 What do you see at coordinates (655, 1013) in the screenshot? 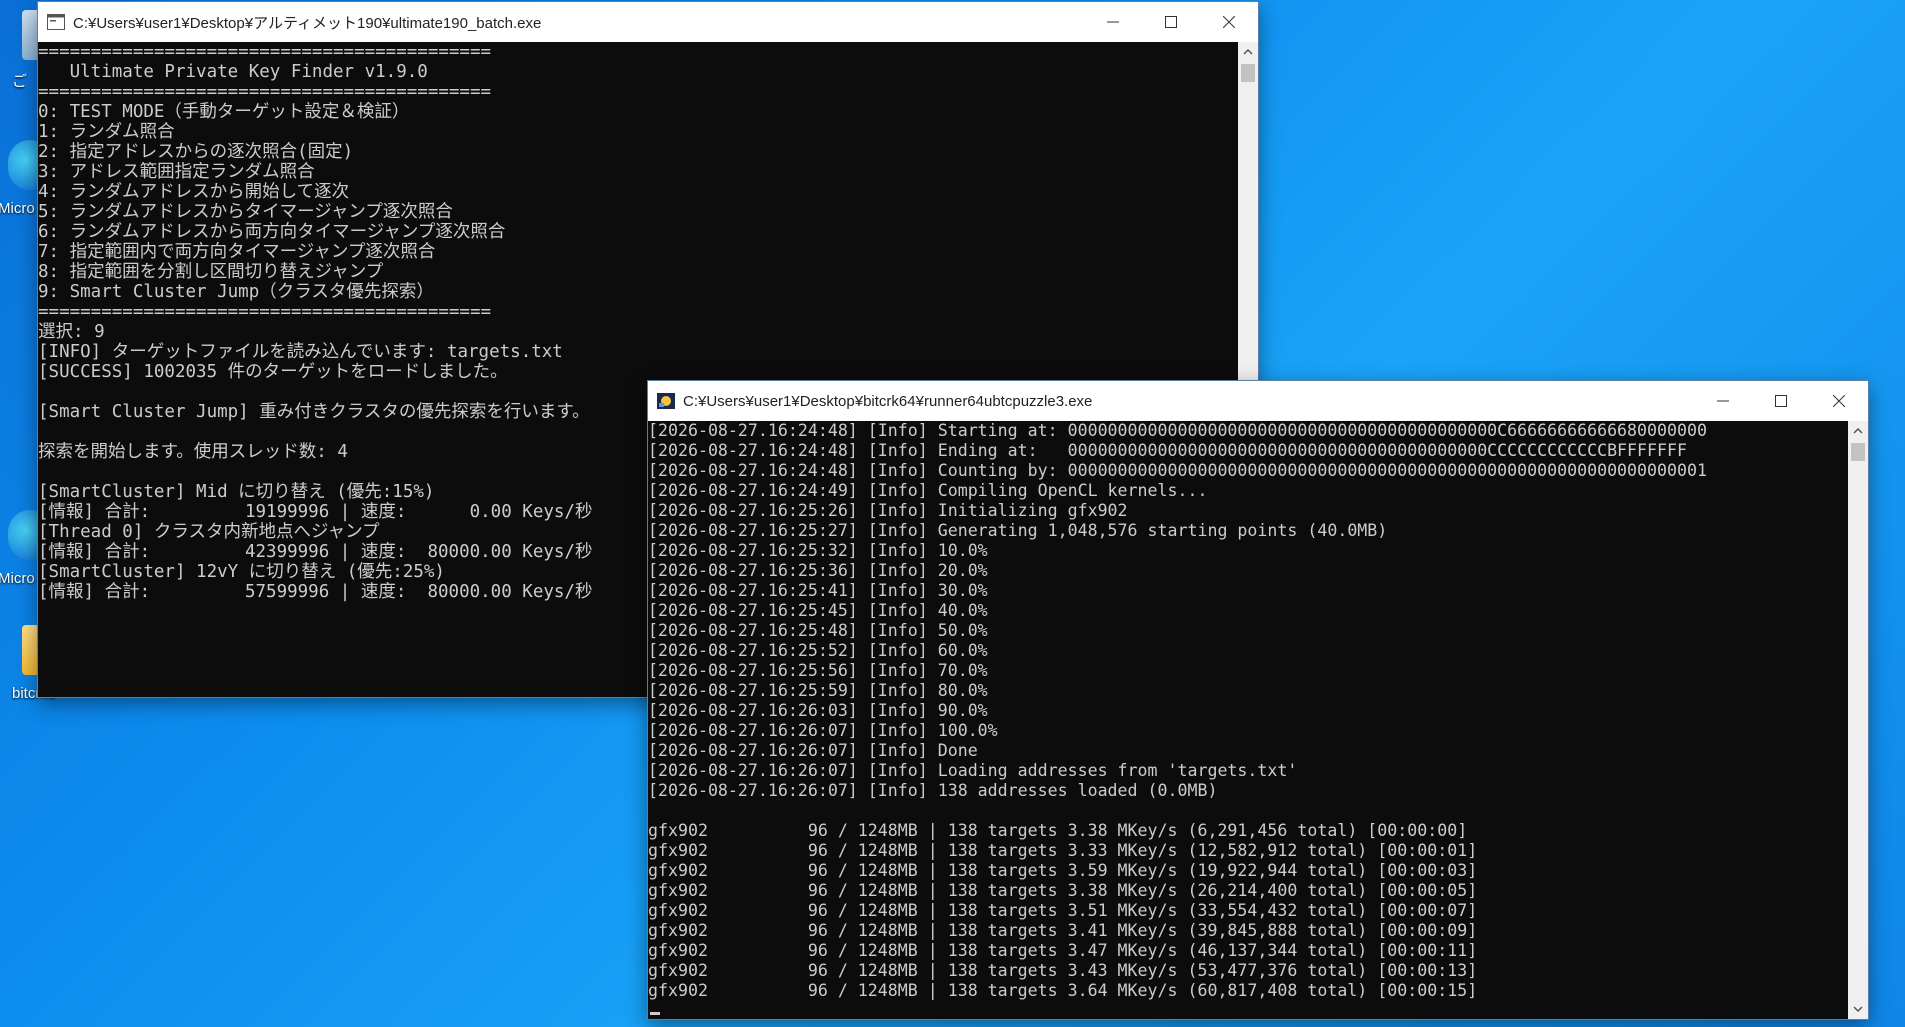
I see `text-cursor` at bounding box center [655, 1013].